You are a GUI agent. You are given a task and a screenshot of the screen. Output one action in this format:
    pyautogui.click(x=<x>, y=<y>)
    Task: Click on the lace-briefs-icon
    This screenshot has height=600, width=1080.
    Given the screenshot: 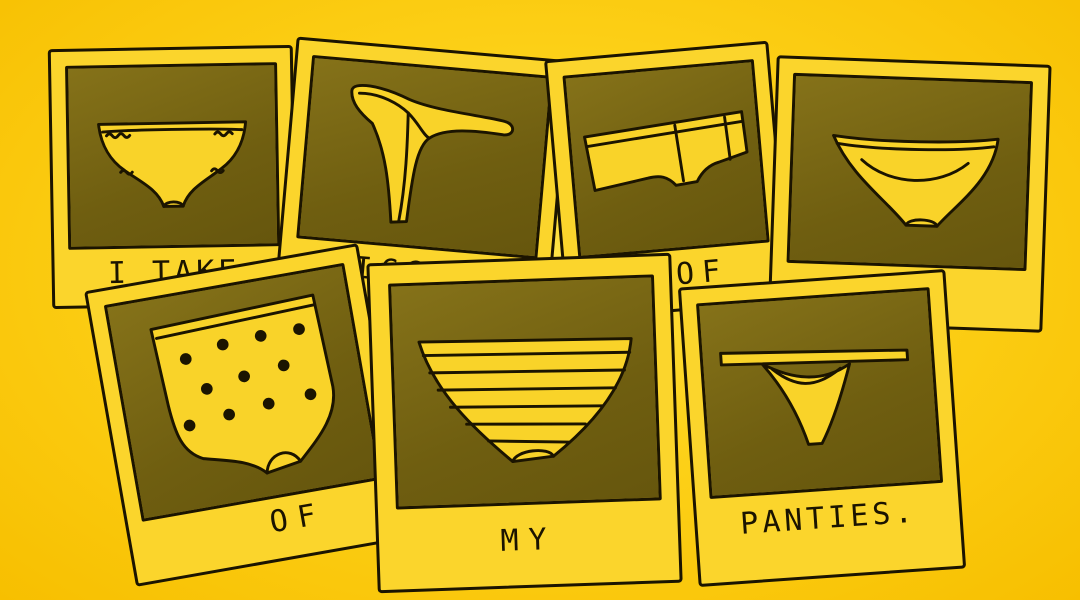 What is the action you would take?
    pyautogui.click(x=172, y=164)
    